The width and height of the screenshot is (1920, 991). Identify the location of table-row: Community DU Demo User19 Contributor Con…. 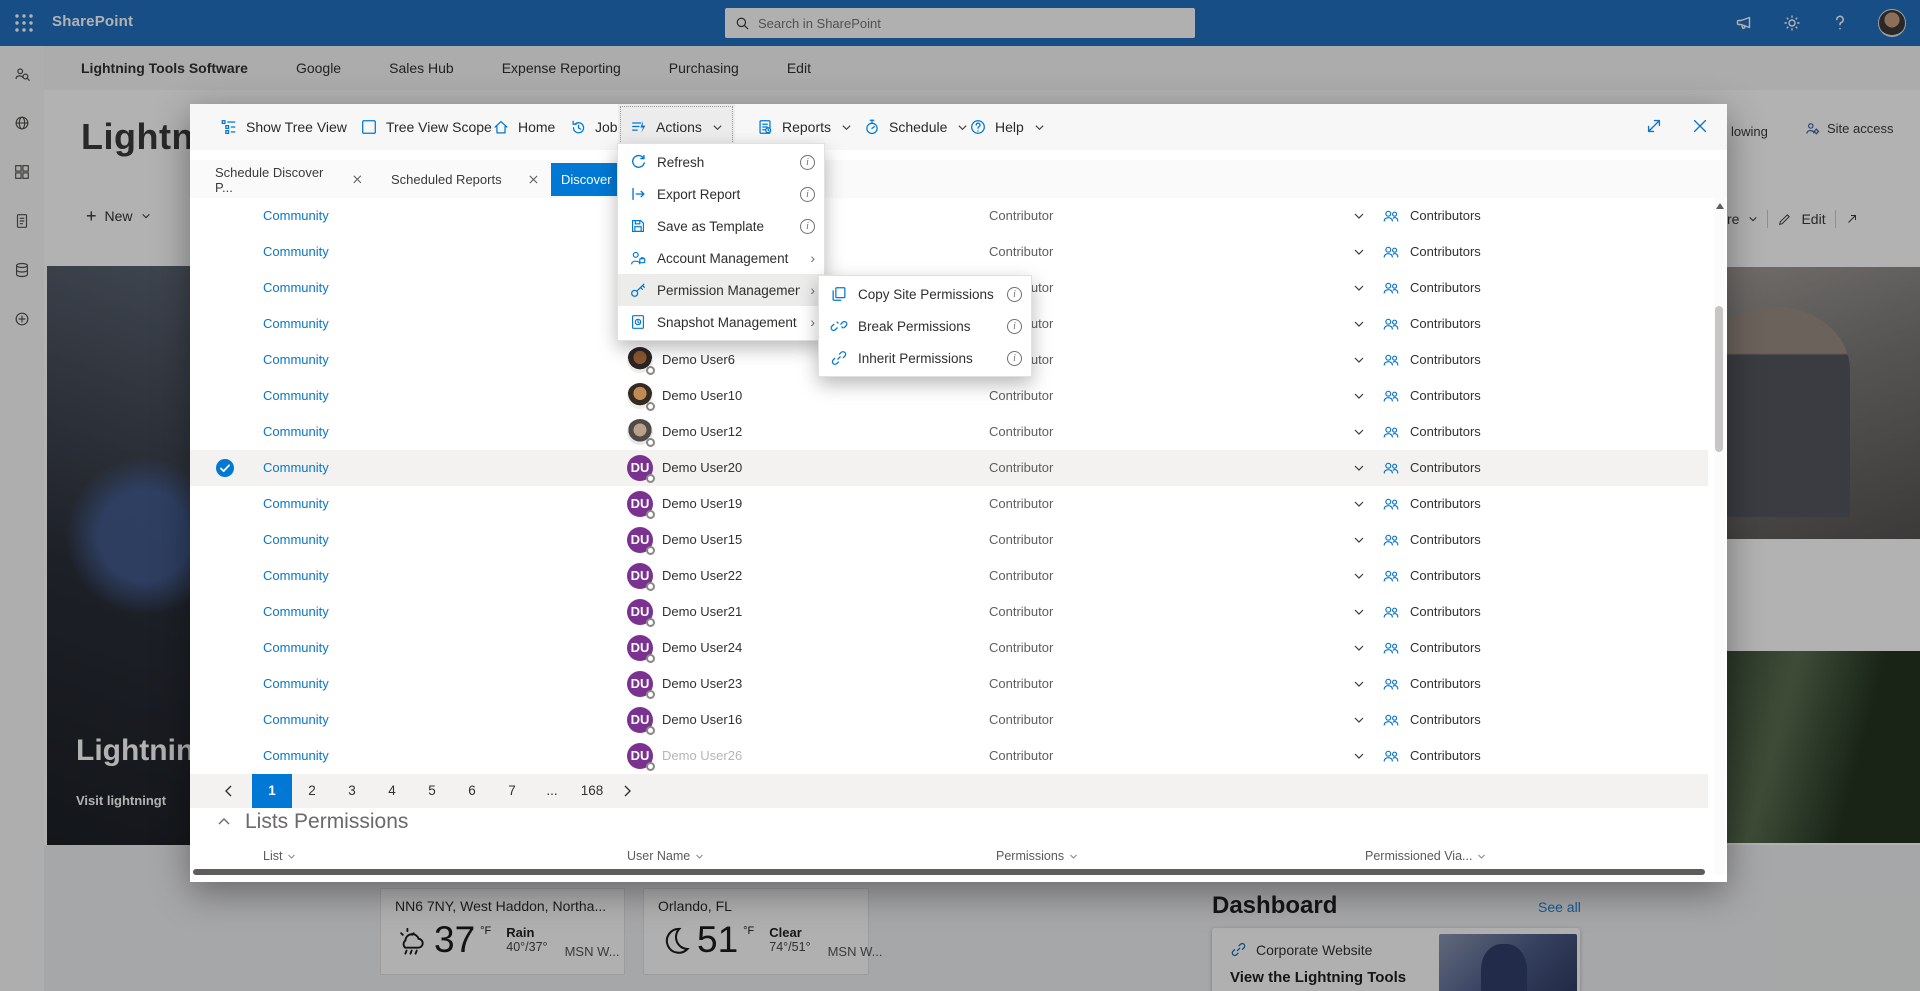
(949, 504).